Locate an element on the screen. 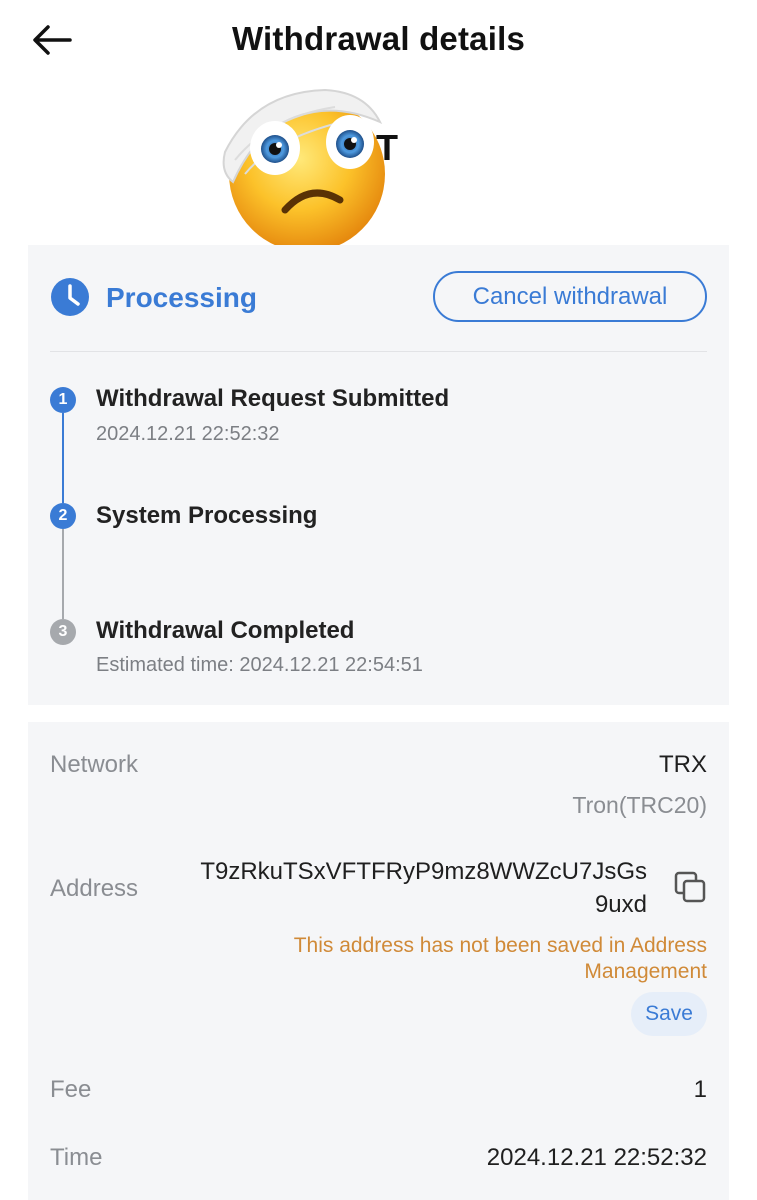  step-1-indicator: 1 is located at coordinates (63, 400).